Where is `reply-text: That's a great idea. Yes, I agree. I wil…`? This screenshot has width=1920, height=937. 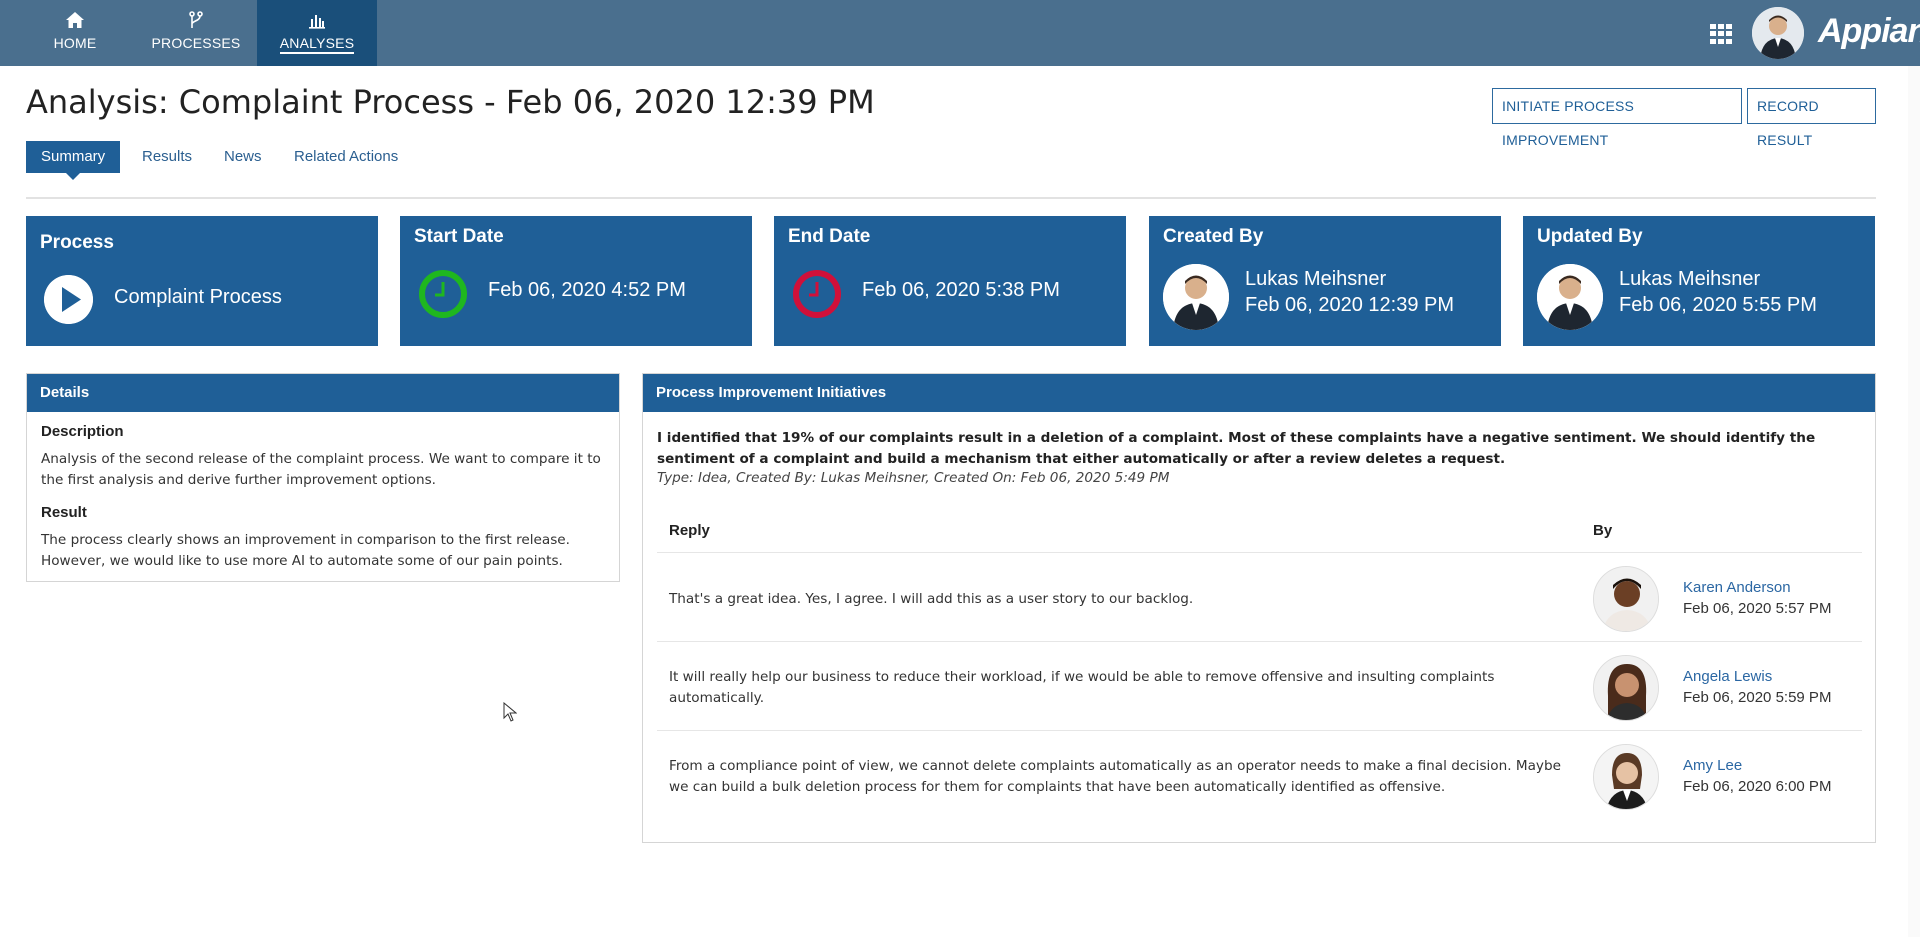 reply-text: That's a great idea. Yes, I agree. I wil… is located at coordinates (931, 599).